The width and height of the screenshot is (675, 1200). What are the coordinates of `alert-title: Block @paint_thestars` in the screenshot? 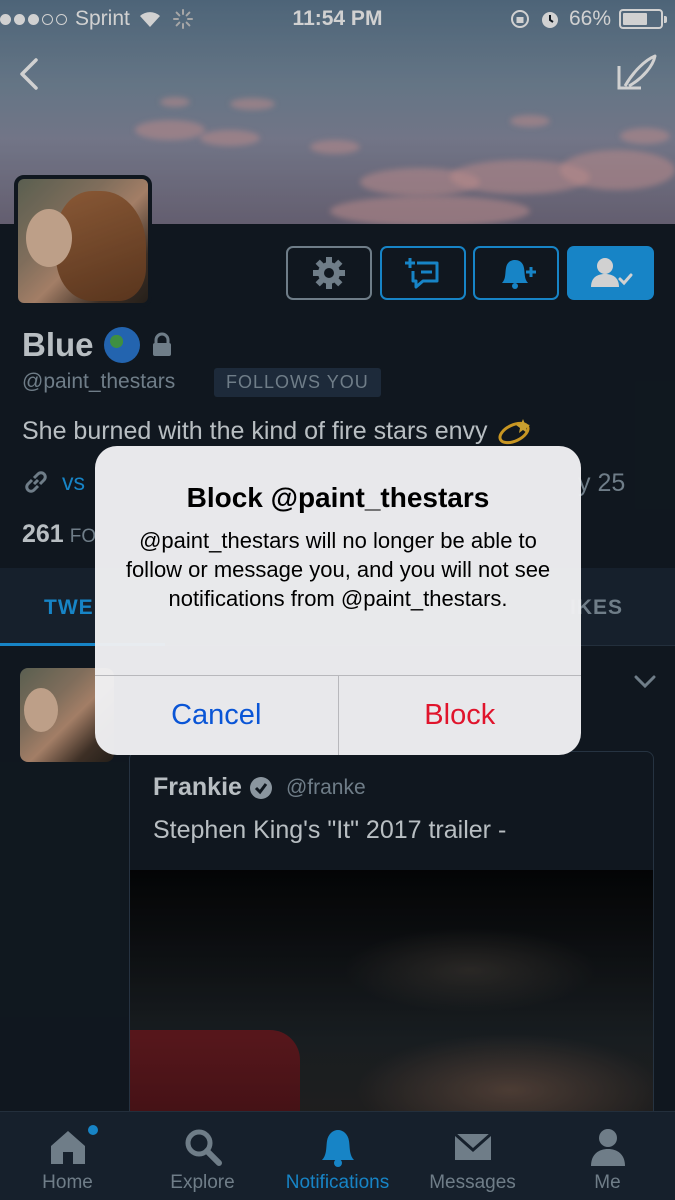 It's located at (338, 497).